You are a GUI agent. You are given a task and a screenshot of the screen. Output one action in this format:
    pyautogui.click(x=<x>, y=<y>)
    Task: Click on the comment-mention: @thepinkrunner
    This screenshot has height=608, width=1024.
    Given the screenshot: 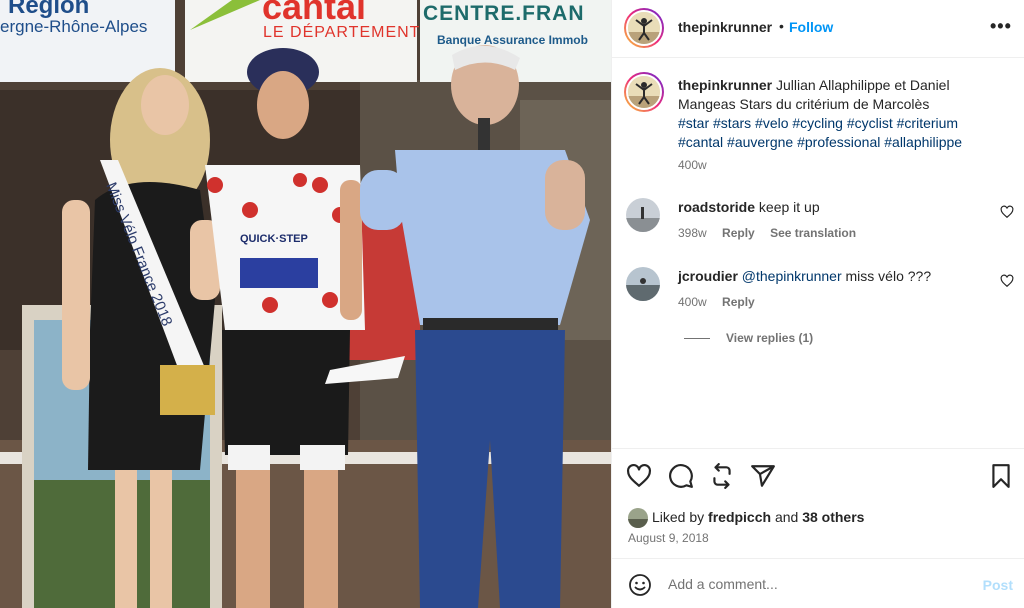 What is the action you would take?
    pyautogui.click(x=792, y=276)
    